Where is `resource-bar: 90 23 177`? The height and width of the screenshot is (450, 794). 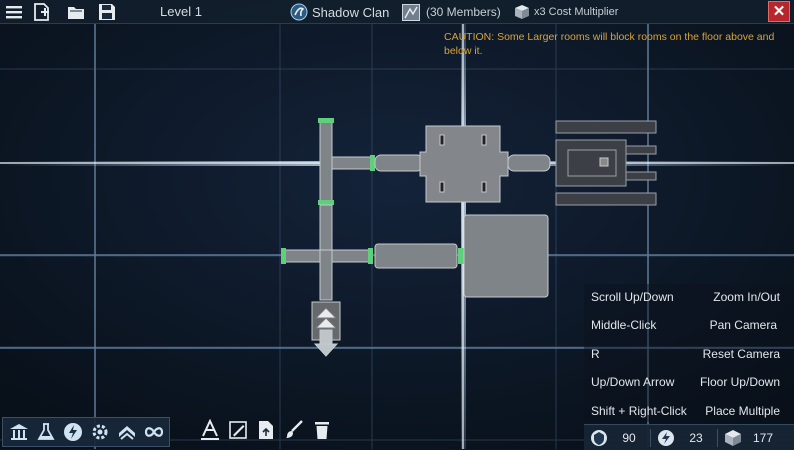 resource-bar: 90 23 177 is located at coordinates (689, 437).